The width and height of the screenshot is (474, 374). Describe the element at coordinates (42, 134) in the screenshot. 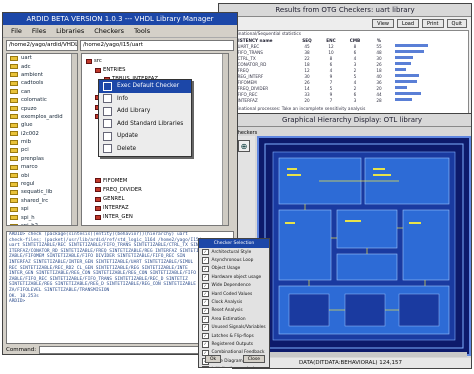

I see `directory-item: i2c002` at that location.